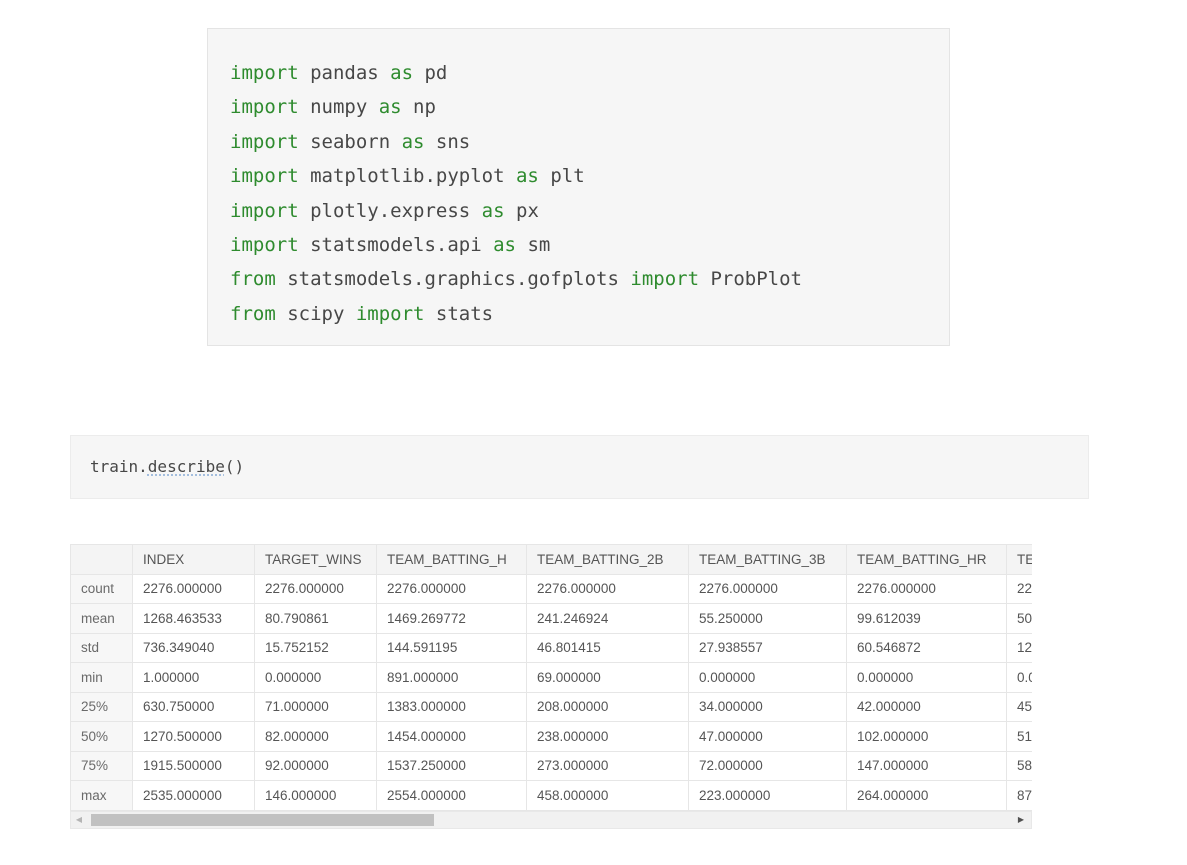 Image resolution: width=1187 pixels, height=865 pixels. I want to click on horizontal-scrollbar: ◀ ▶, so click(551, 820).